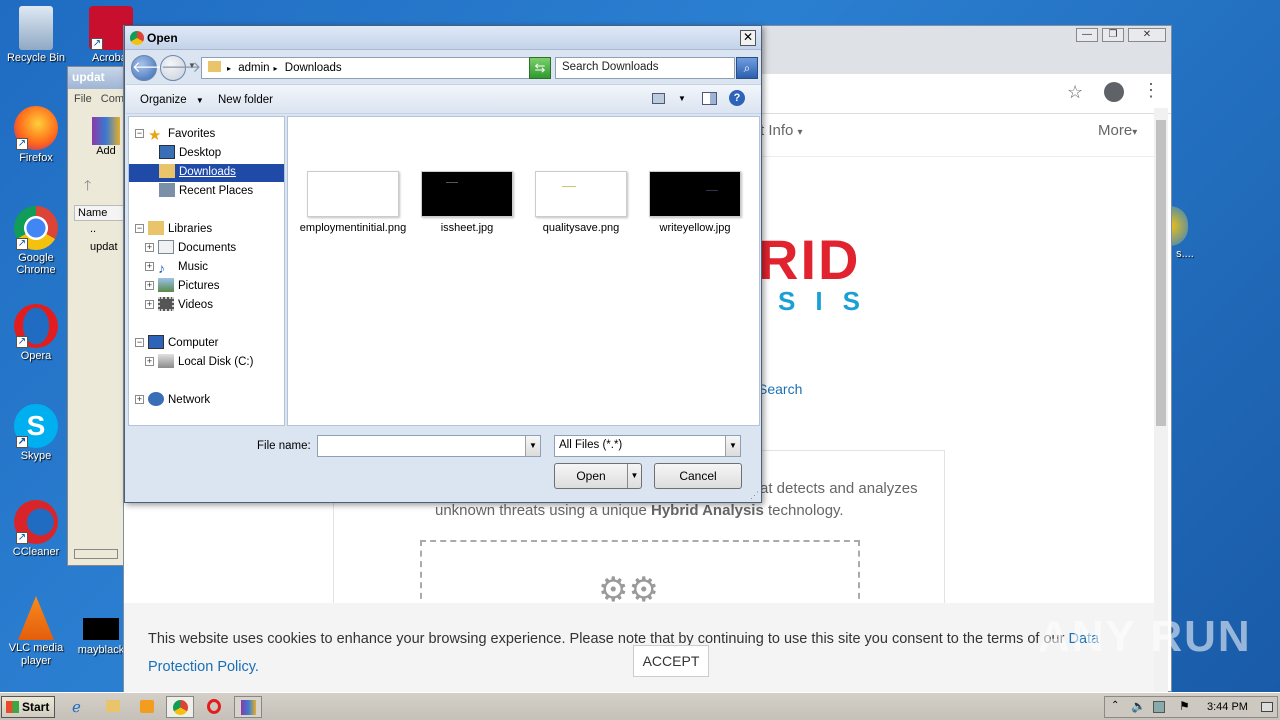  What do you see at coordinates (36, 632) in the screenshot?
I see `desktop-icon-vlc: VLC media player` at bounding box center [36, 632].